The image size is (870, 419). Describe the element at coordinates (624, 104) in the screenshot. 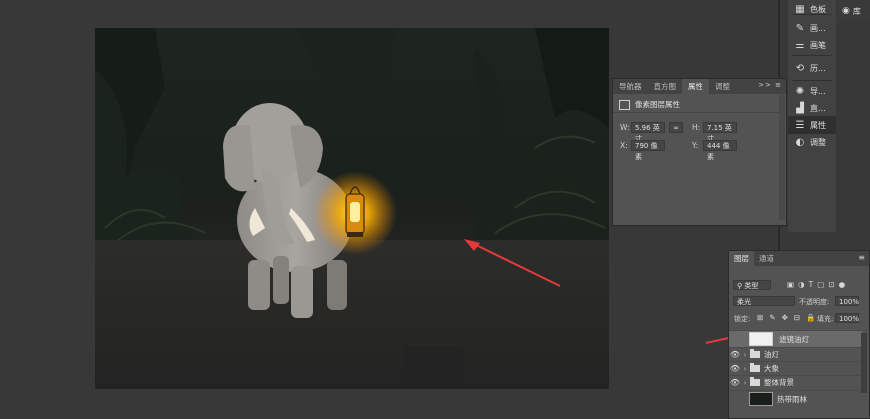

I see `pixel-layer-icon` at that location.